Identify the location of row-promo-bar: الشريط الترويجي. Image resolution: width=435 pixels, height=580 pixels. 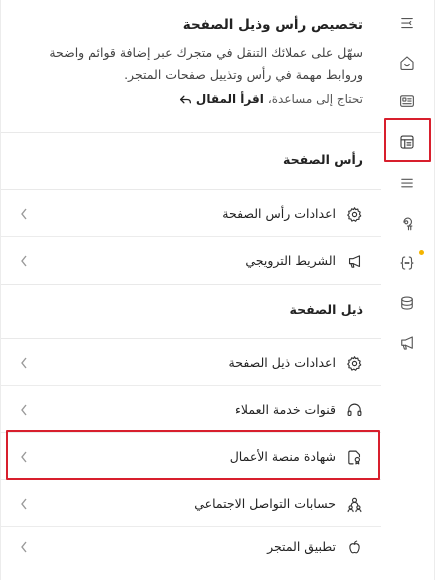
(191, 260).